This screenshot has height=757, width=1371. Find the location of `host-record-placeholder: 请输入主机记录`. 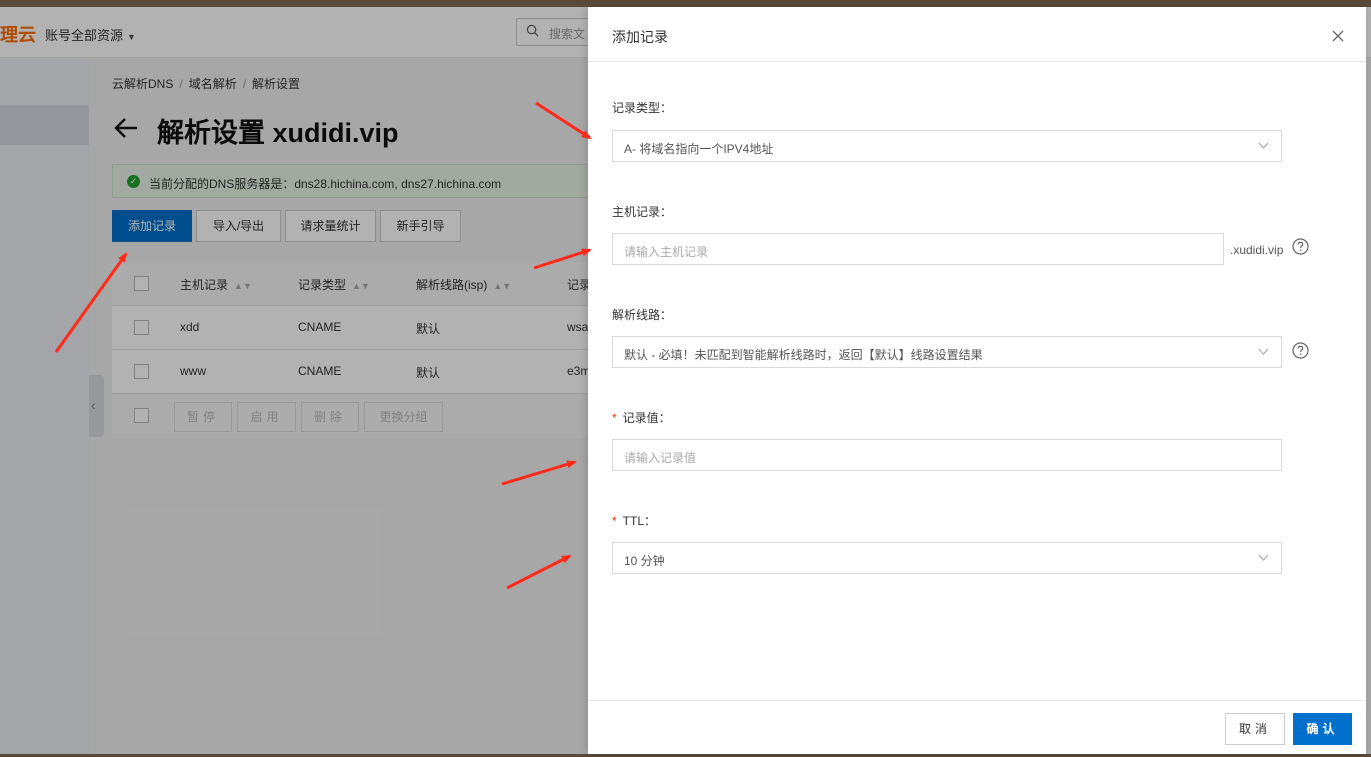

host-record-placeholder: 请输入主机记录 is located at coordinates (666, 252).